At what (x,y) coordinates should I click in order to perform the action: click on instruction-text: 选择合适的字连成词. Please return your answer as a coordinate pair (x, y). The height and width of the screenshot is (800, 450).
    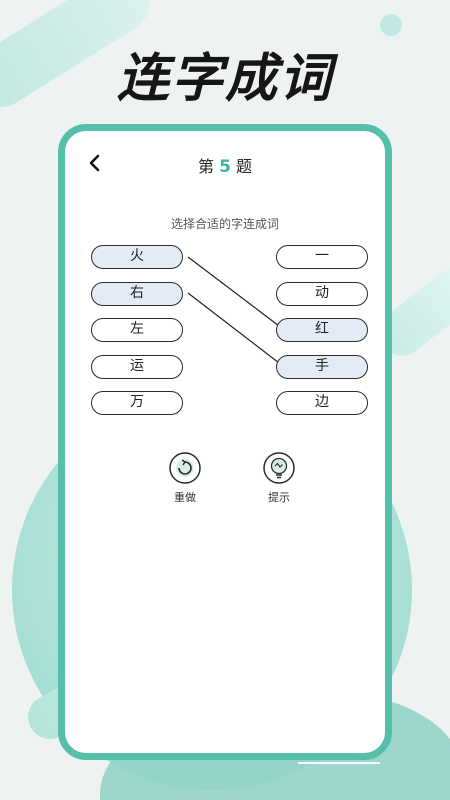
    Looking at the image, I should click on (224, 224).